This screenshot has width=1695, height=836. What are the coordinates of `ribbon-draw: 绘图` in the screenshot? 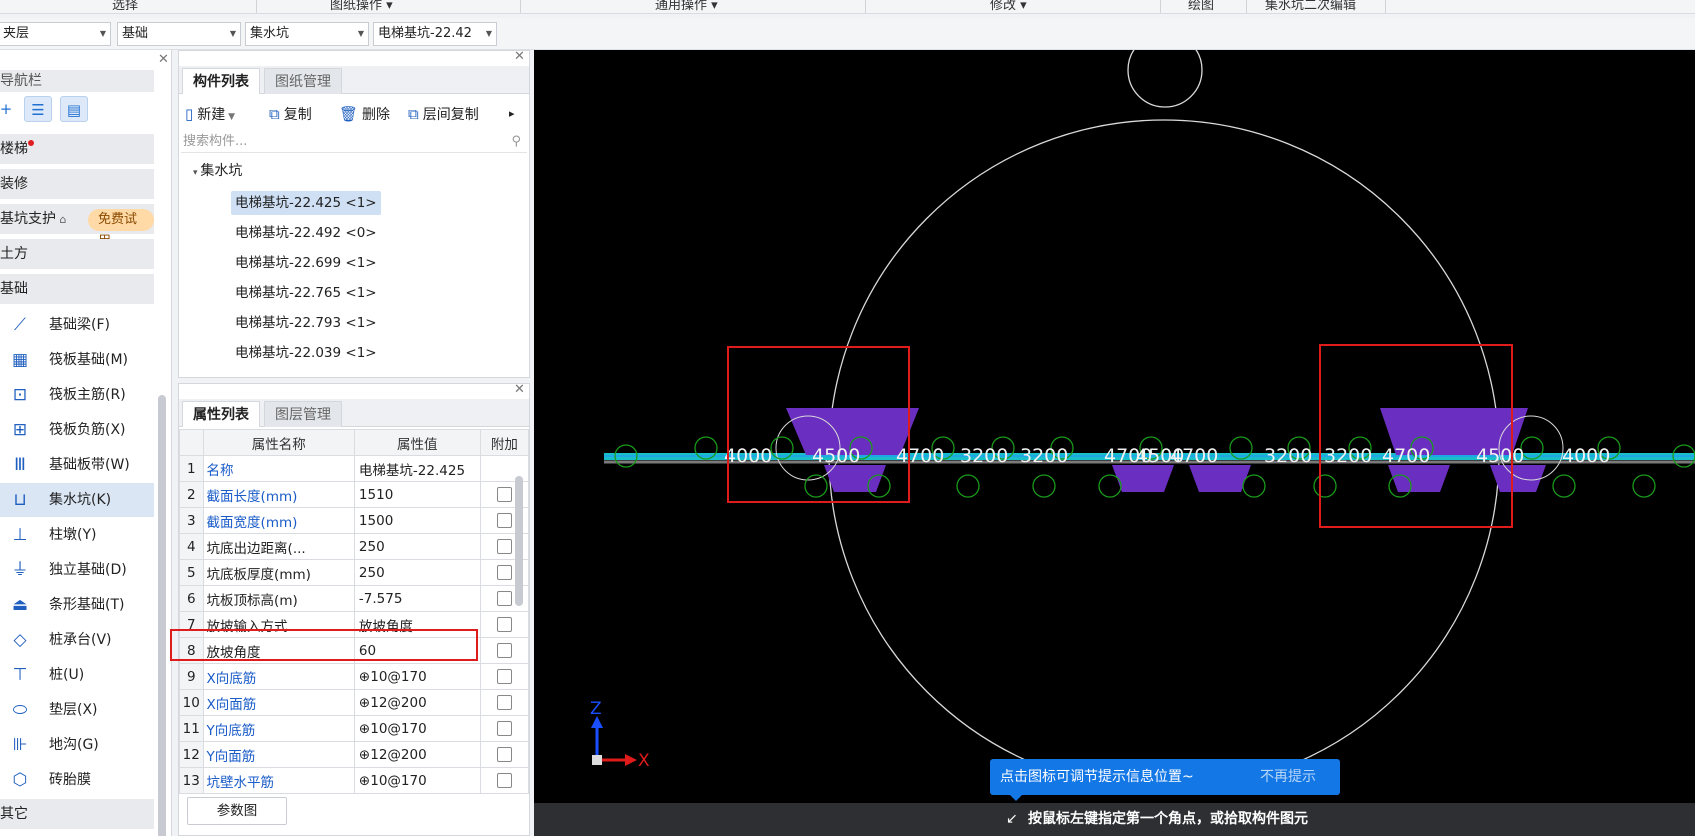 It's located at (1201, 6).